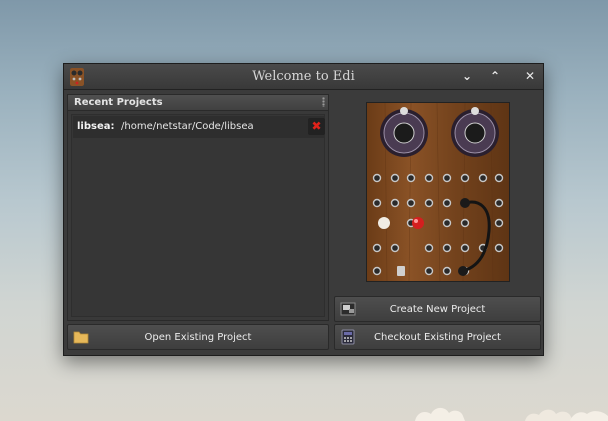 This screenshot has height=421, width=608. I want to click on switchboard-image, so click(438, 192).